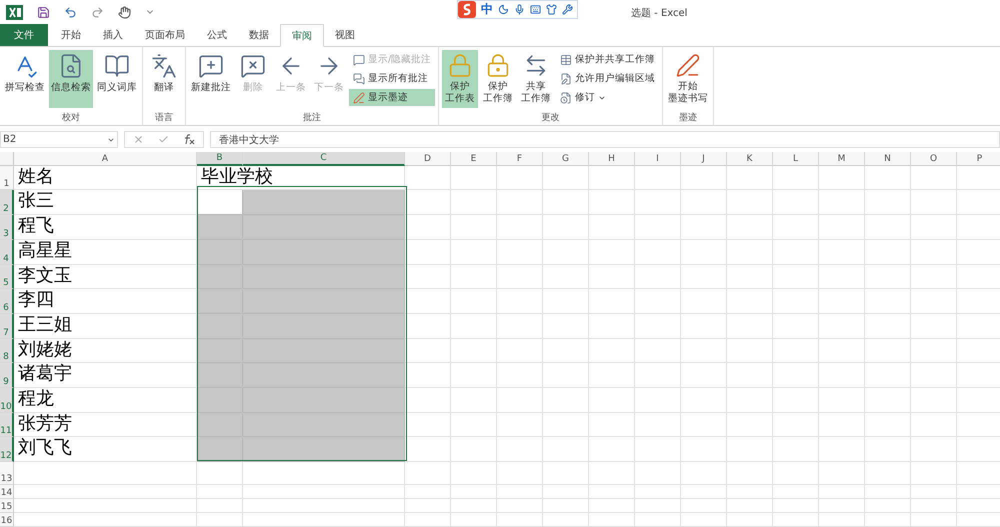  What do you see at coordinates (659, 13) in the screenshot?
I see `window-title: 选题 - Excel` at bounding box center [659, 13].